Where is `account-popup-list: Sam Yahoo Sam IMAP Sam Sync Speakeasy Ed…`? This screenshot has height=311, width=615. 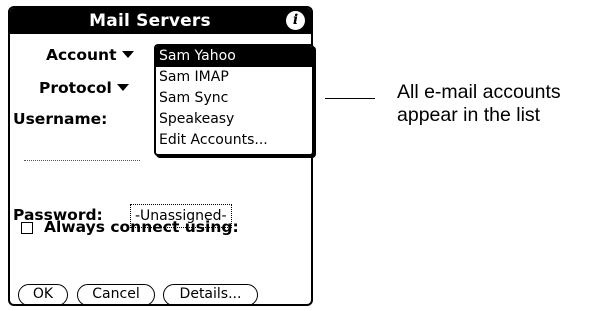 account-popup-list: Sam Yahoo Sam IMAP Sam Sync Speakeasy Ed… is located at coordinates (234, 100).